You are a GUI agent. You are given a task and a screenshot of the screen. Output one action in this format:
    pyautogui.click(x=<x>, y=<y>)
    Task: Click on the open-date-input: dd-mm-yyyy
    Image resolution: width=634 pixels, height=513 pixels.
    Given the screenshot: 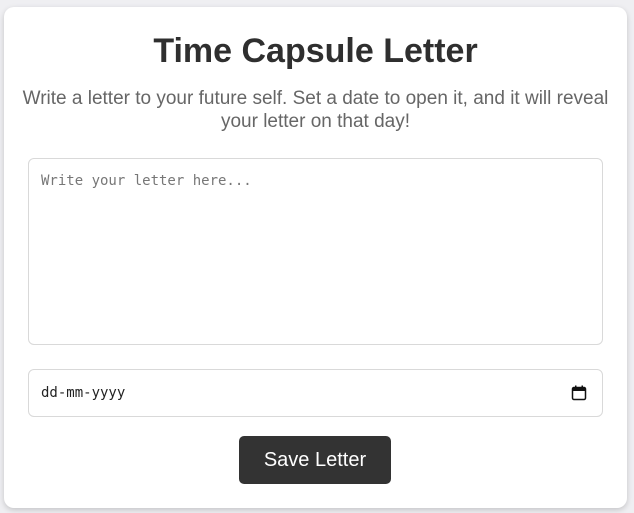 What is the action you would take?
    pyautogui.click(x=315, y=393)
    